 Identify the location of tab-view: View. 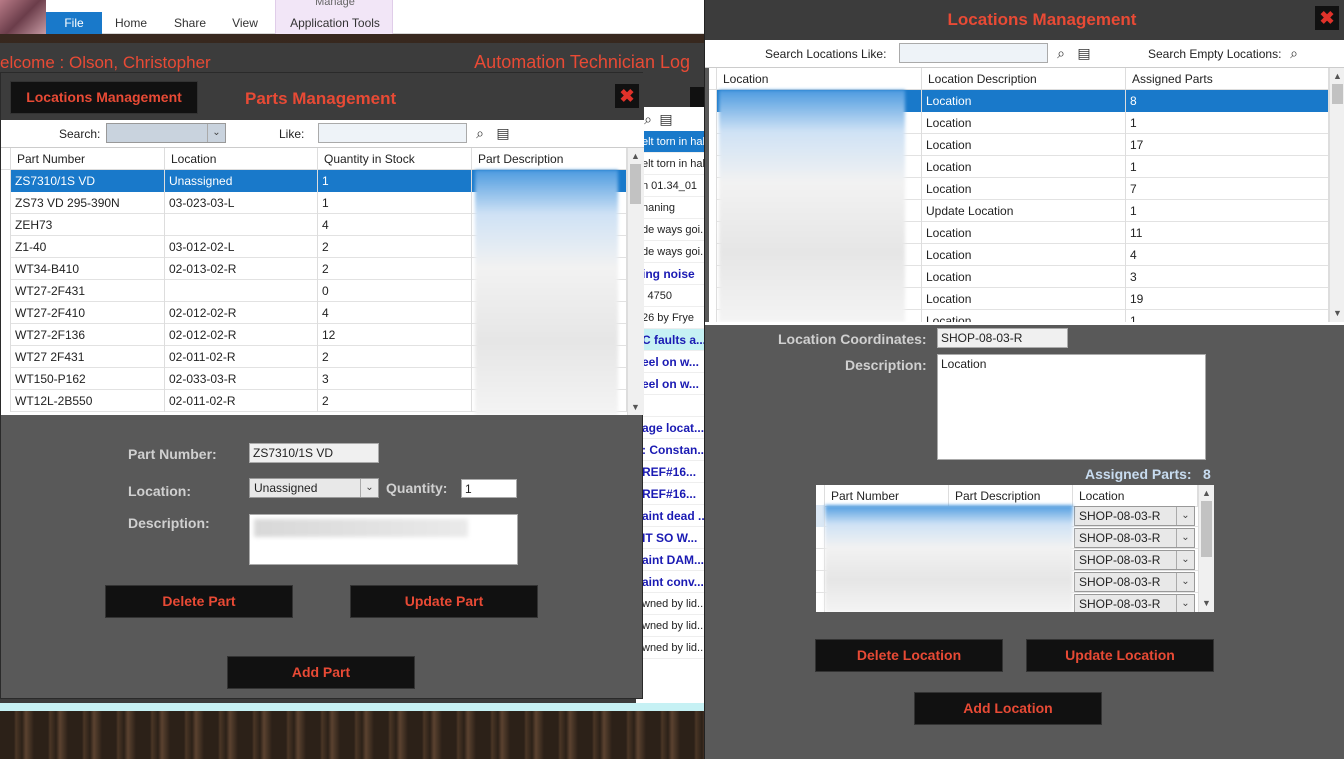
(245, 23).